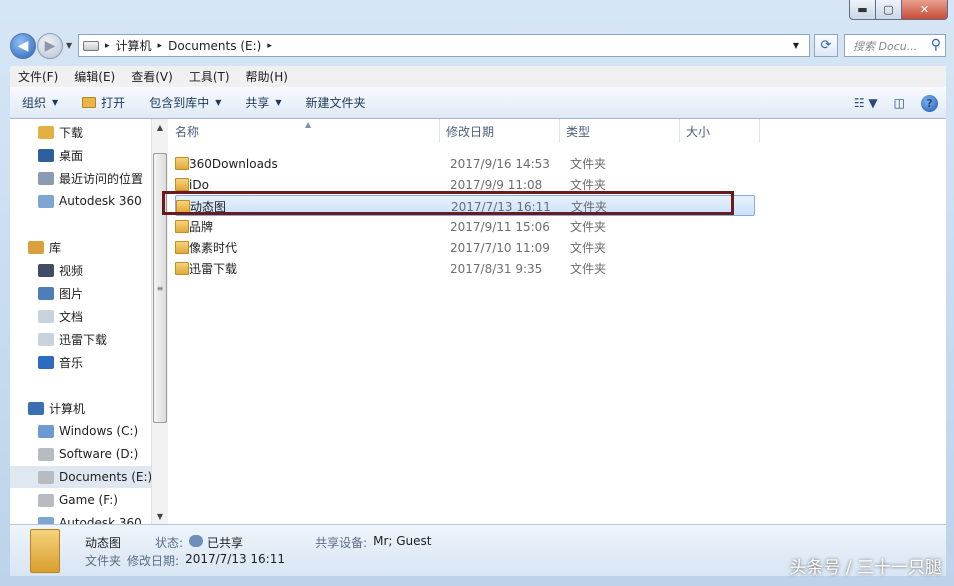 This screenshot has width=954, height=586. I want to click on scroll-down-icon: ▼, so click(160, 516).